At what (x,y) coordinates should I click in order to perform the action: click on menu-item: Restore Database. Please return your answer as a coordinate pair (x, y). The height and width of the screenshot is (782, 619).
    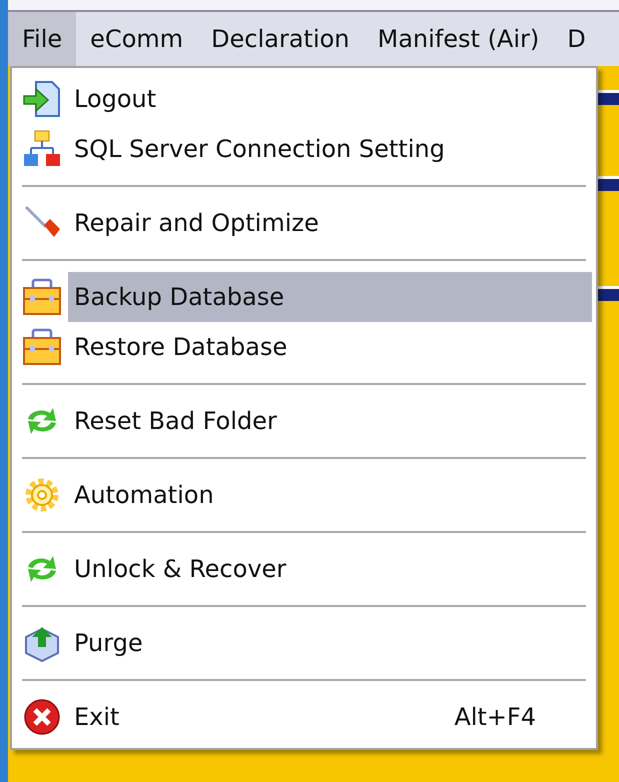
    Looking at the image, I should click on (330, 347).